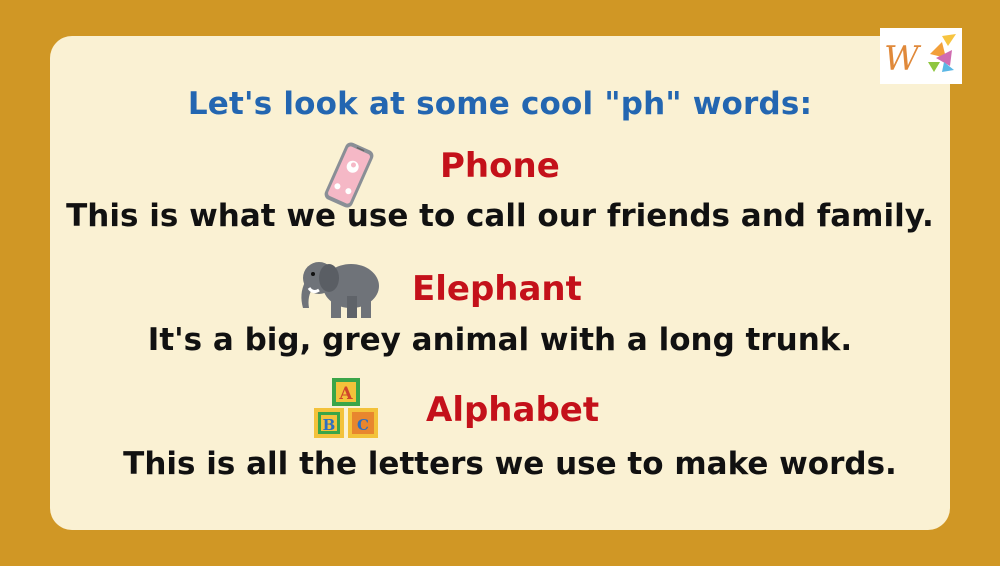  What do you see at coordinates (513, 410) in the screenshot?
I see `word-alphabet: Alphabet` at bounding box center [513, 410].